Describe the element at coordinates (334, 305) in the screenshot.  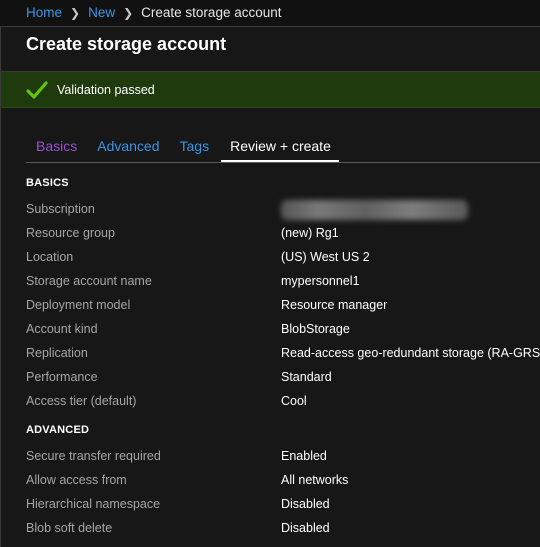
I see `row-value: Resource manager` at that location.